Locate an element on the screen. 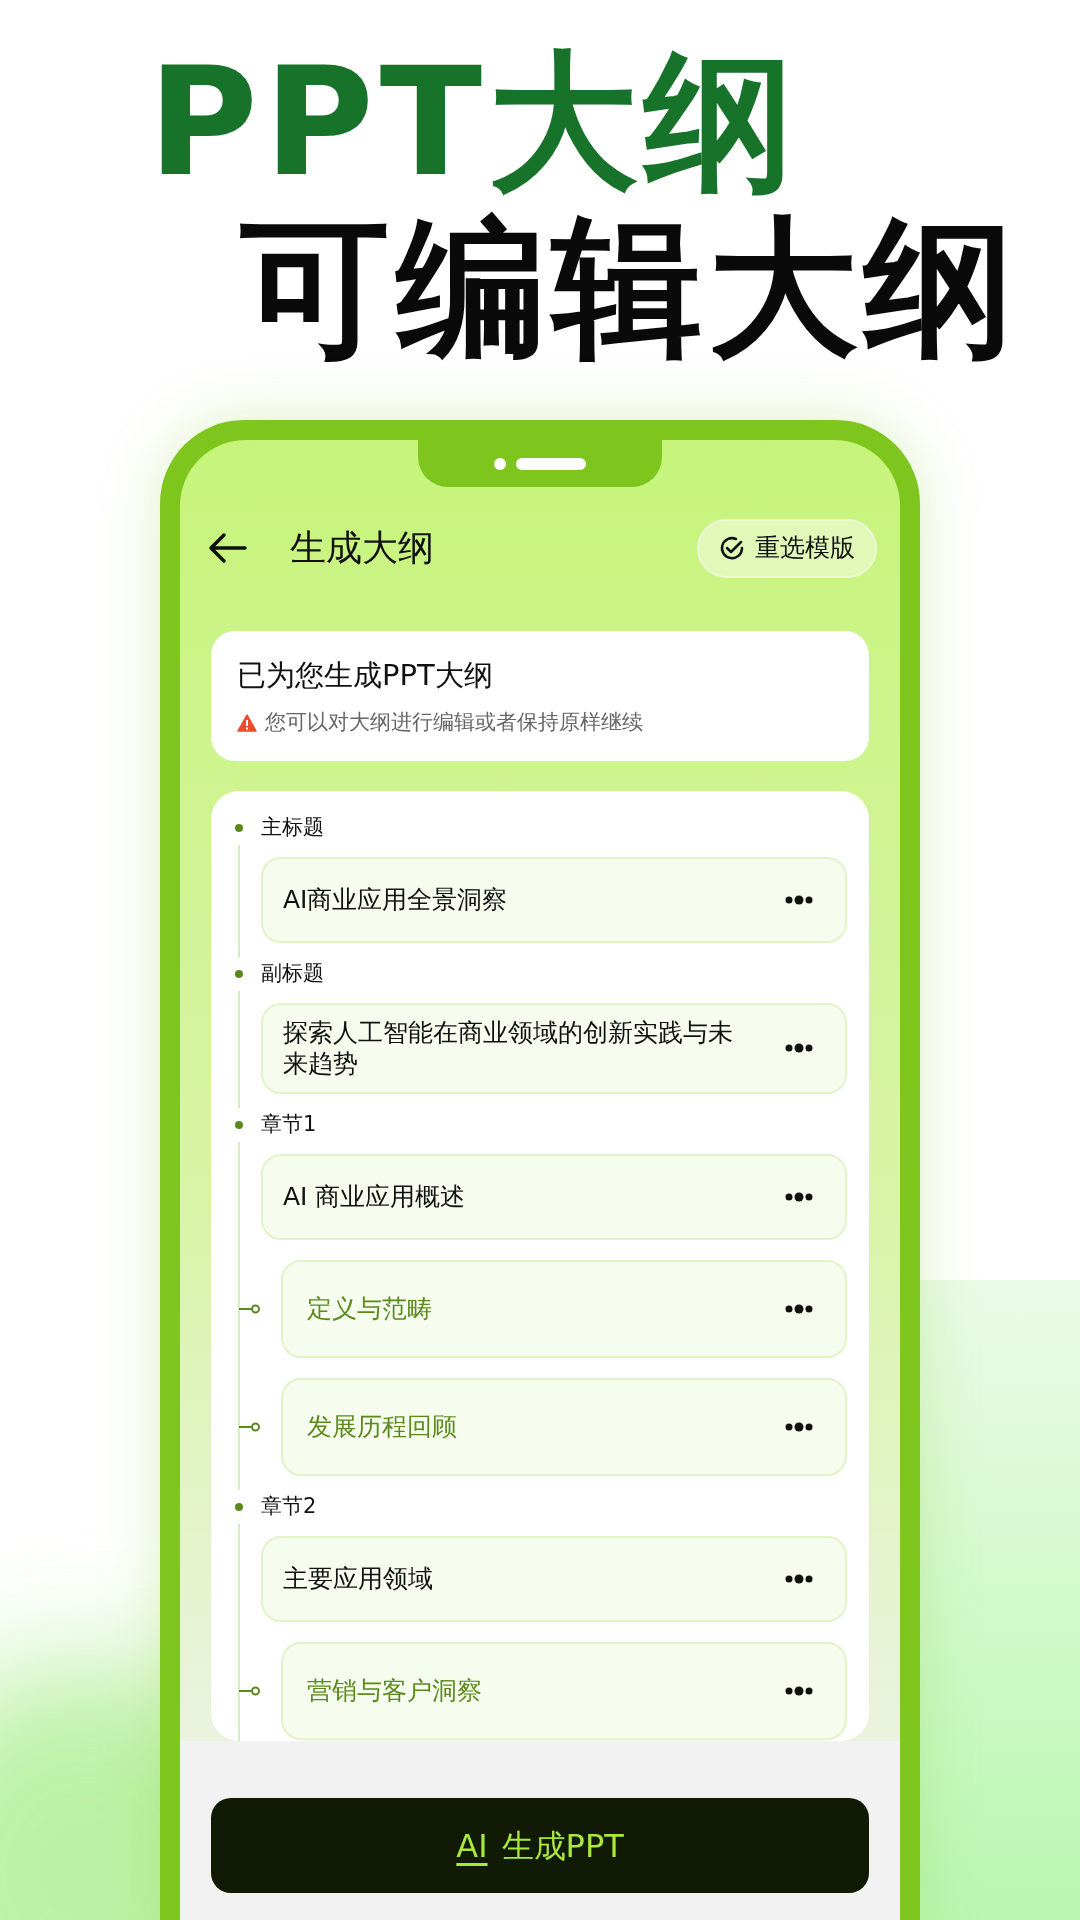 The width and height of the screenshot is (1080, 1920). section-label: 章节2 is located at coordinates (289, 1506).